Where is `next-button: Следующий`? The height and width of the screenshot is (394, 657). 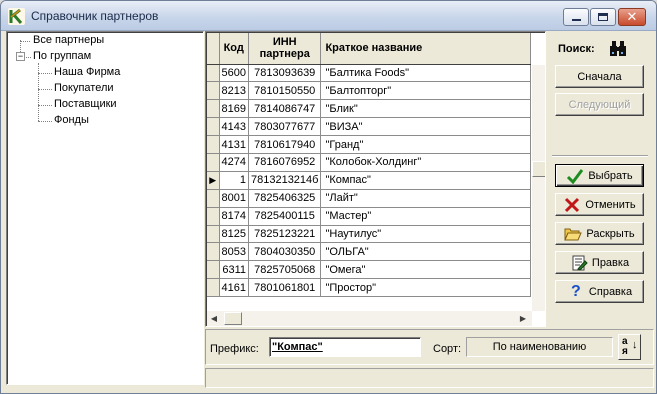
next-button: Следующий is located at coordinates (599, 104).